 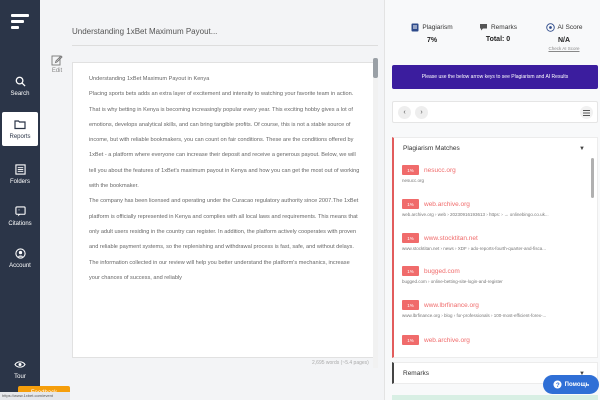 What do you see at coordinates (442, 271) in the screenshot?
I see `match-site: bugged.com` at bounding box center [442, 271].